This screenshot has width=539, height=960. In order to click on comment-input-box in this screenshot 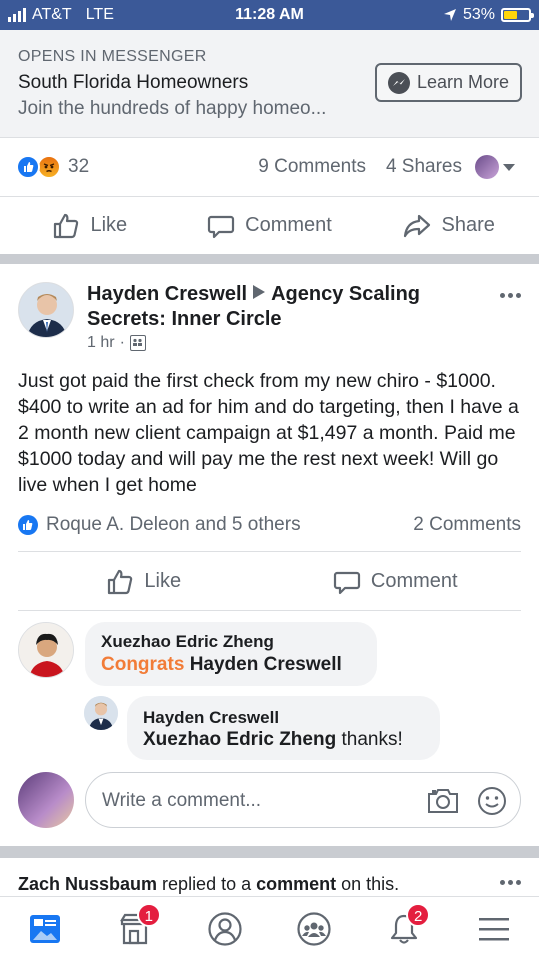, I will do `click(303, 800)`.